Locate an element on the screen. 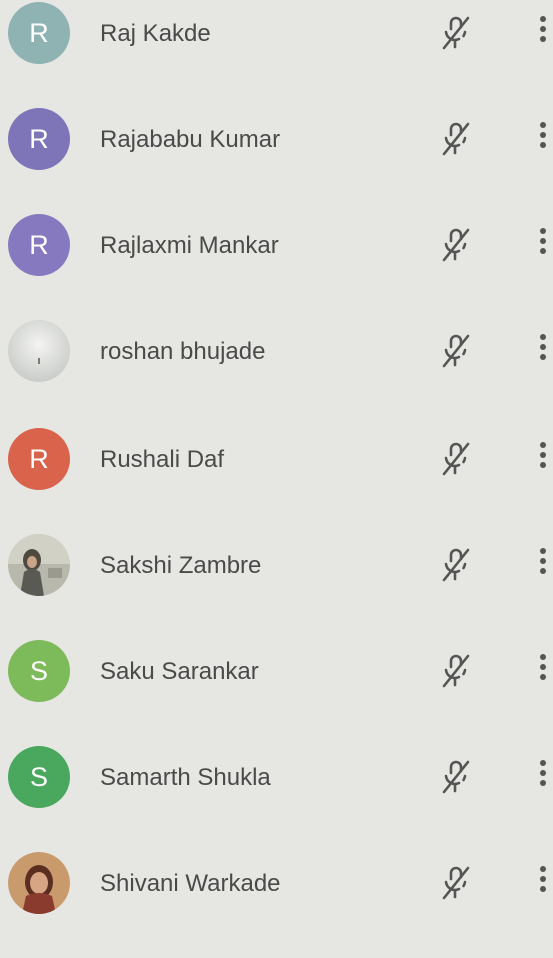 The height and width of the screenshot is (958, 553). participant-name: Saku Sarankar is located at coordinates (179, 671).